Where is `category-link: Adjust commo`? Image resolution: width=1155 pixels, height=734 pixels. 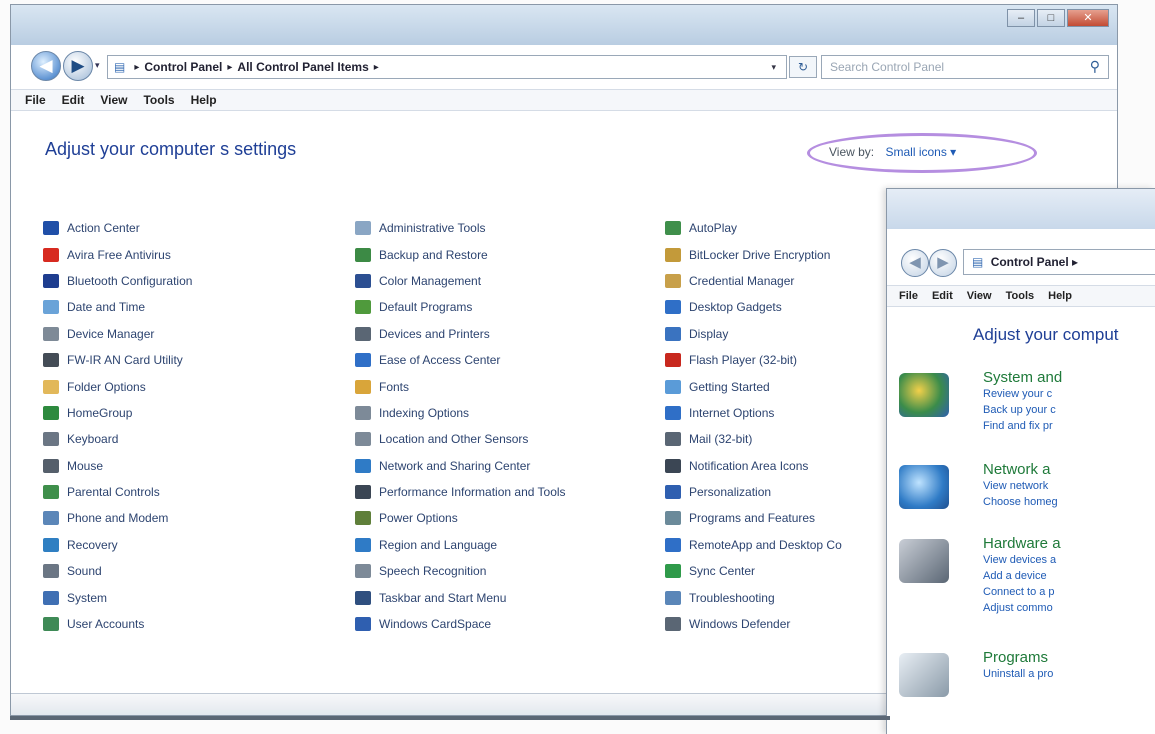 category-link: Adjust commo is located at coordinates (1069, 608).